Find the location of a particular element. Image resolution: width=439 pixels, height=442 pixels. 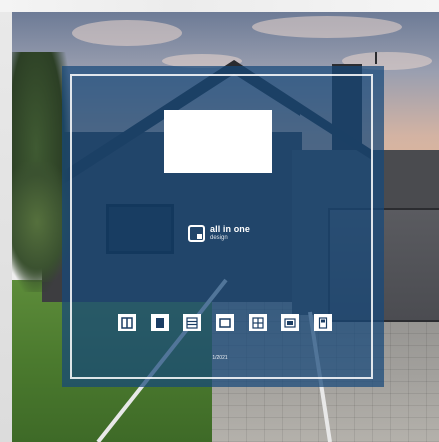

product-icon-row is located at coordinates (225, 323).